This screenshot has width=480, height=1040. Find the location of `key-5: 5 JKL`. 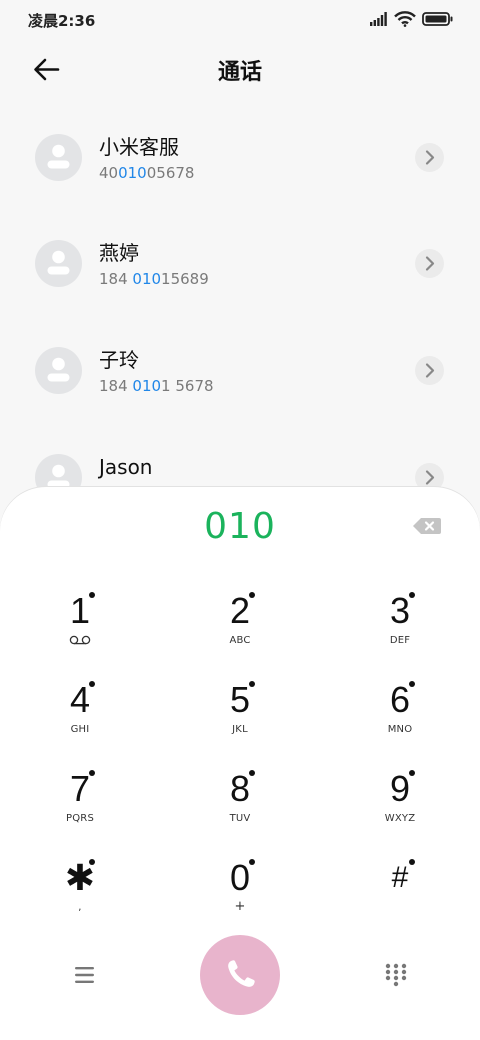

key-5: 5 JKL is located at coordinates (240, 714).